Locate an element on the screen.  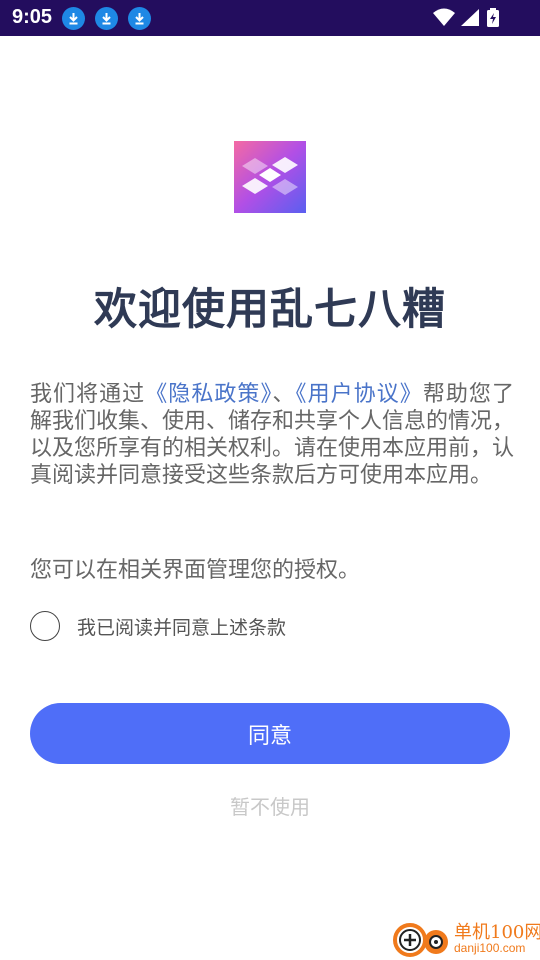
agree-checkbox-label: 我已阅读并同意上述条款 is located at coordinates (182, 627).